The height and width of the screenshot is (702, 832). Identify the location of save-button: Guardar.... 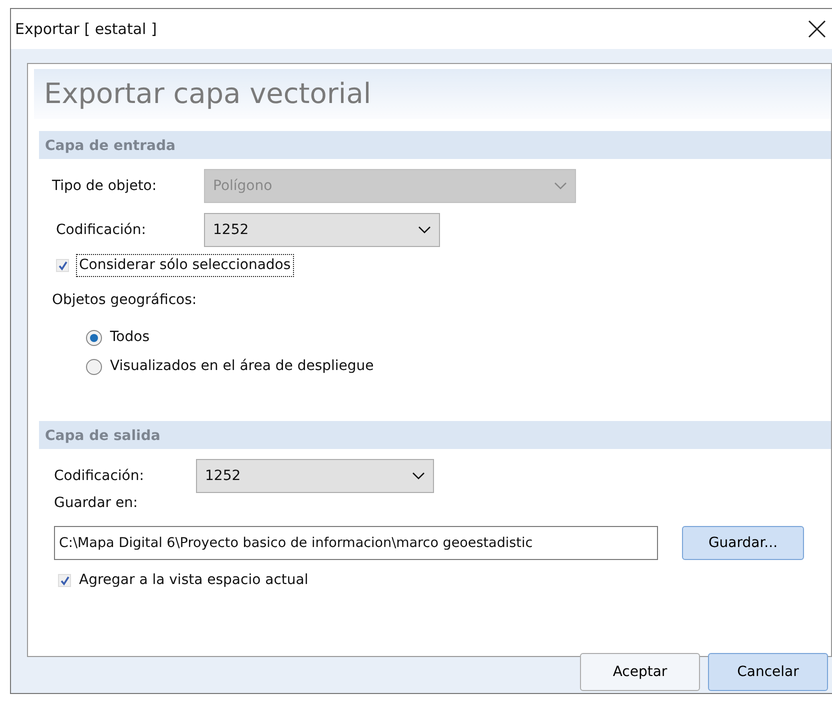
(743, 543).